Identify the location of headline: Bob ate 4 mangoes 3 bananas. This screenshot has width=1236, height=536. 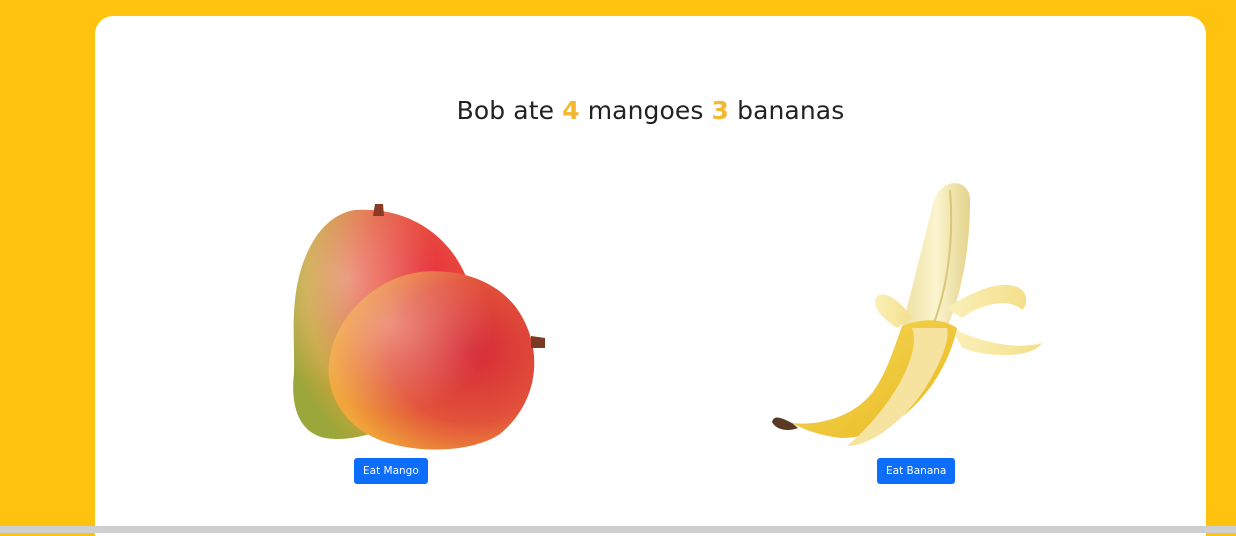
(650, 110).